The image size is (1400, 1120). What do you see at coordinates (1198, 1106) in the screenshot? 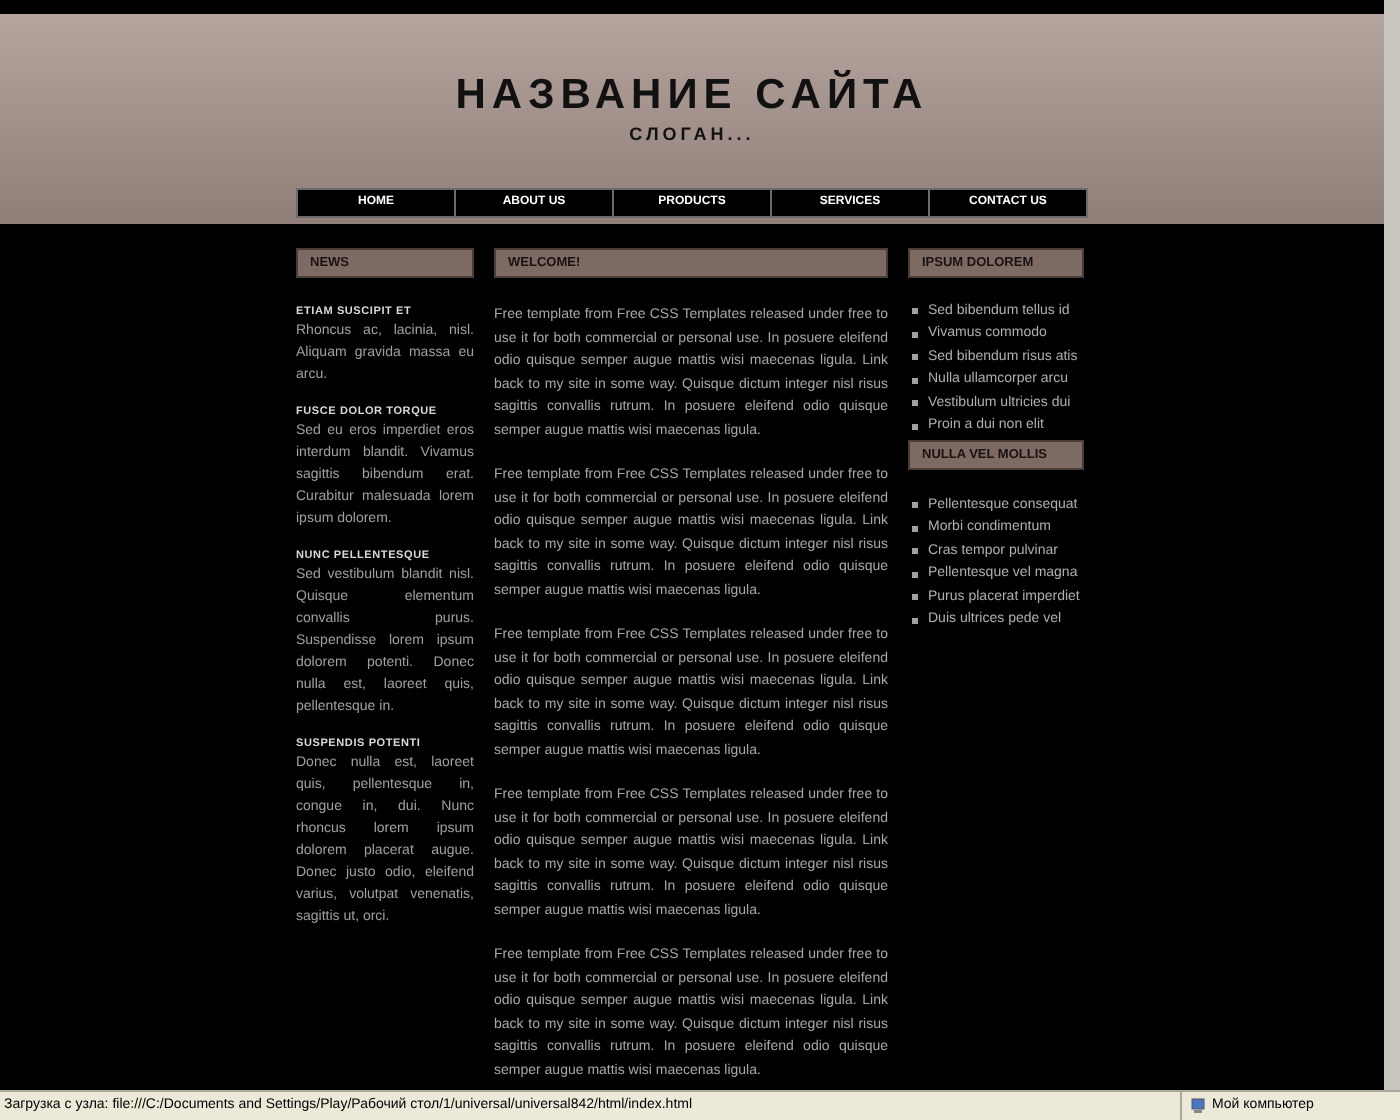
I see `computer-icon` at bounding box center [1198, 1106].